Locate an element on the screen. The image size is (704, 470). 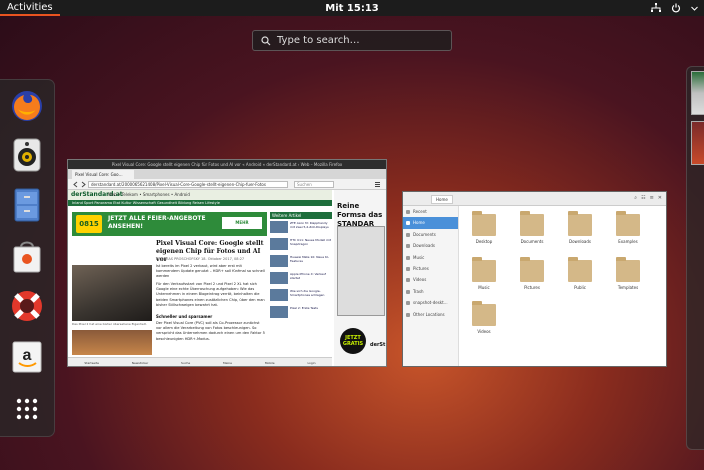
site-breadcrumb: Web • Telekom • Smartphones • Android is located at coordinates (149, 194).